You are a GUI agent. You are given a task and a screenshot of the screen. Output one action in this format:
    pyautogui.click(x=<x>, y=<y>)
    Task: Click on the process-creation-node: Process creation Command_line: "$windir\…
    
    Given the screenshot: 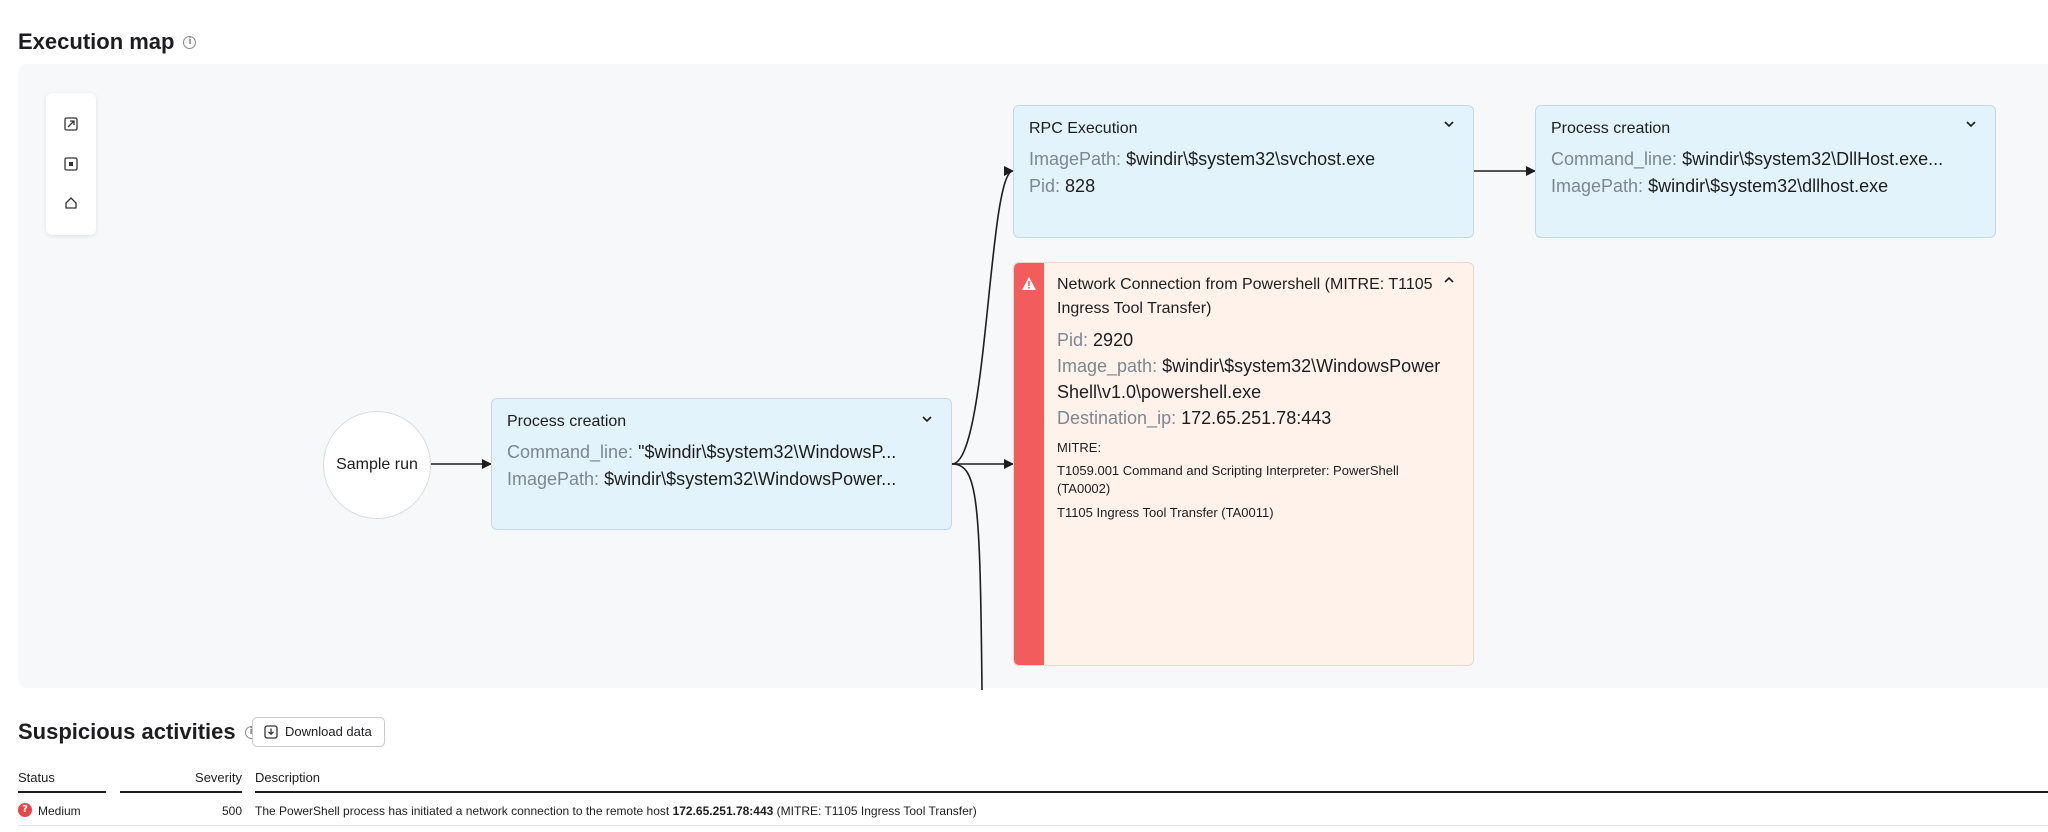 What is the action you would take?
    pyautogui.click(x=721, y=464)
    